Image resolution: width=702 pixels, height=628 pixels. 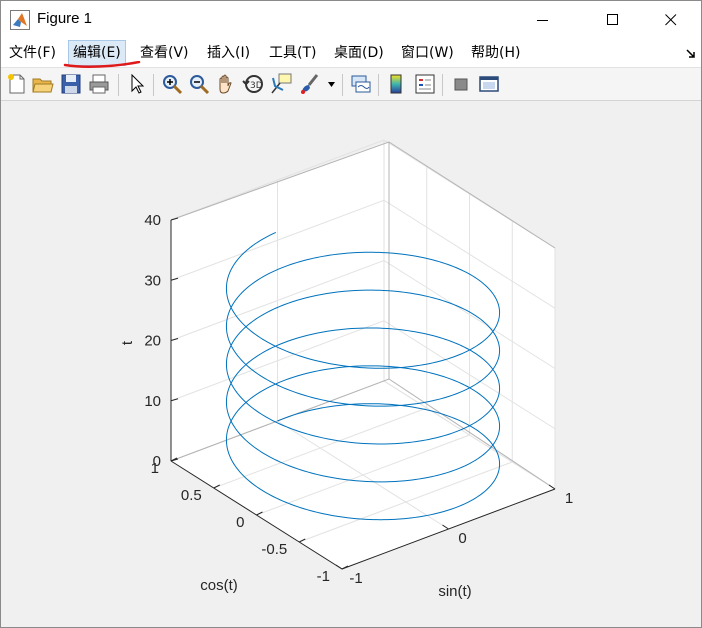 What do you see at coordinates (454, 591) in the screenshot?
I see `x-axis-label: sin(t)` at bounding box center [454, 591].